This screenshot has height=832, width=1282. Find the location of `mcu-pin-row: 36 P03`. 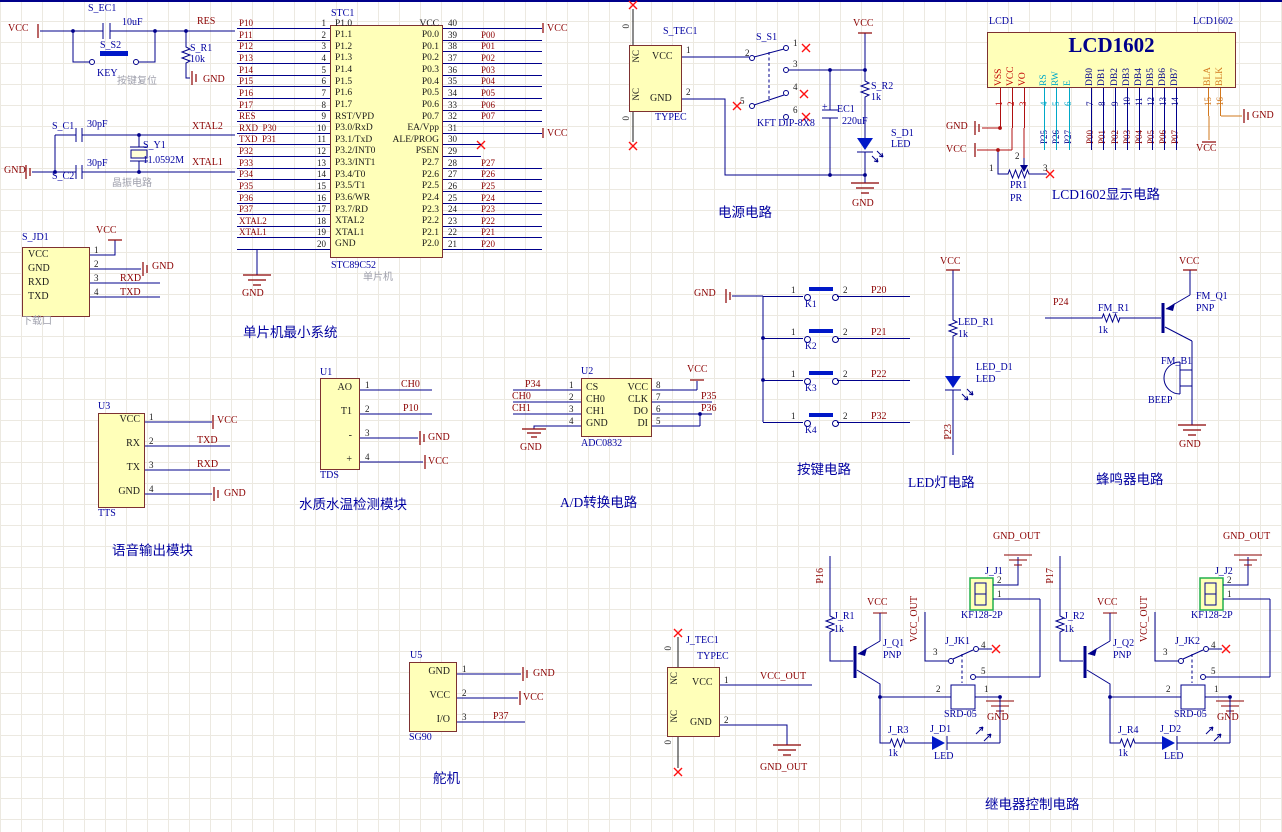

mcu-pin-row: 36 P03 is located at coordinates (492, 70).